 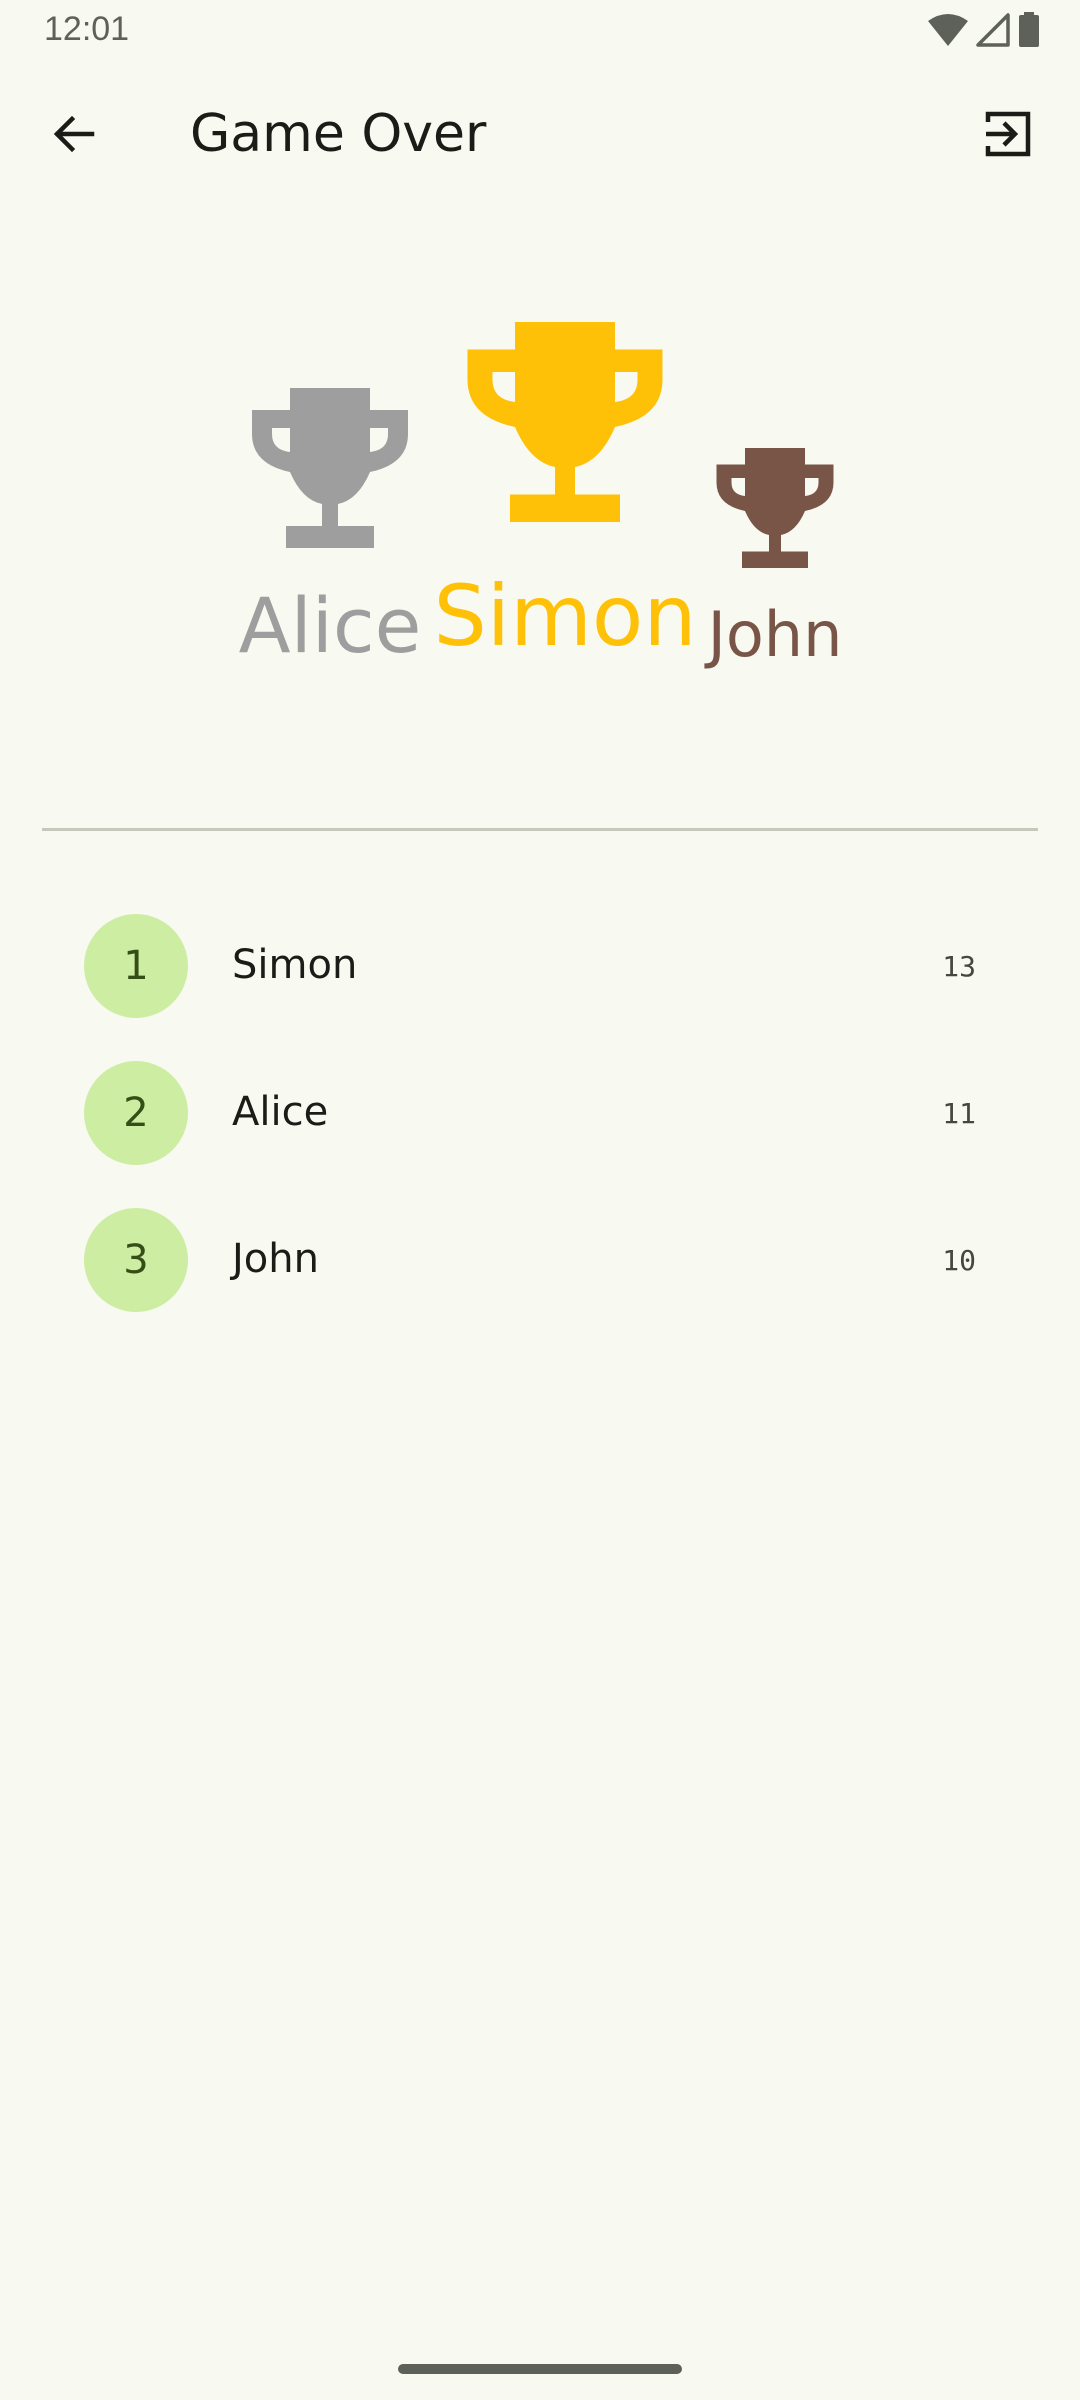 What do you see at coordinates (540, 1267) in the screenshot?
I see `list-item: 3 John 10` at bounding box center [540, 1267].